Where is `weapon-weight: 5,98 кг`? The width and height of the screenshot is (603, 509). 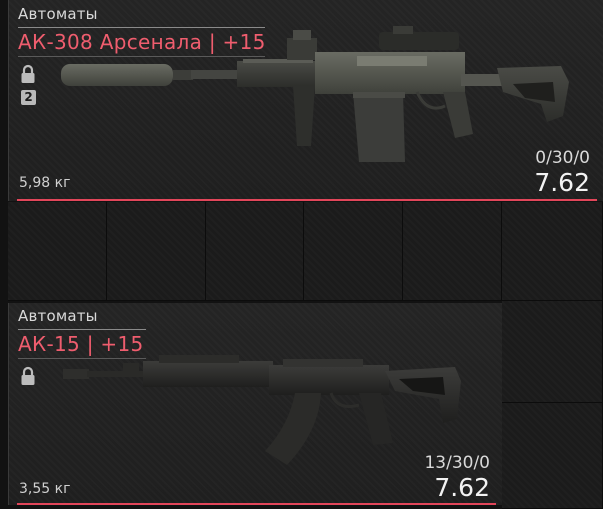 weapon-weight: 5,98 кг is located at coordinates (45, 183).